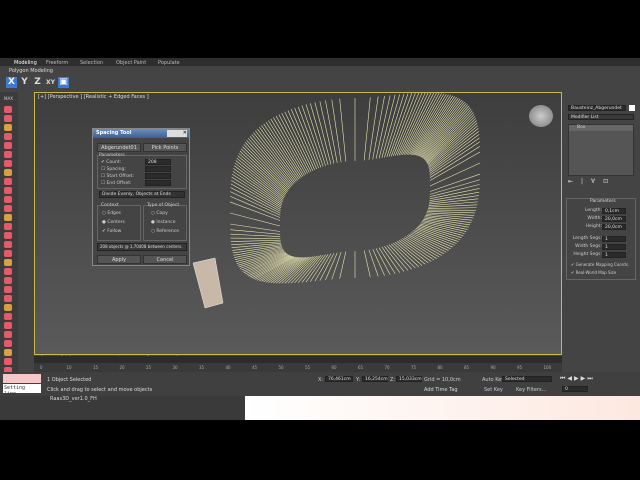 The height and width of the screenshot is (480, 640). What do you see at coordinates (22, 390) in the screenshot?
I see `maxscript-output: Setting line` at bounding box center [22, 390].